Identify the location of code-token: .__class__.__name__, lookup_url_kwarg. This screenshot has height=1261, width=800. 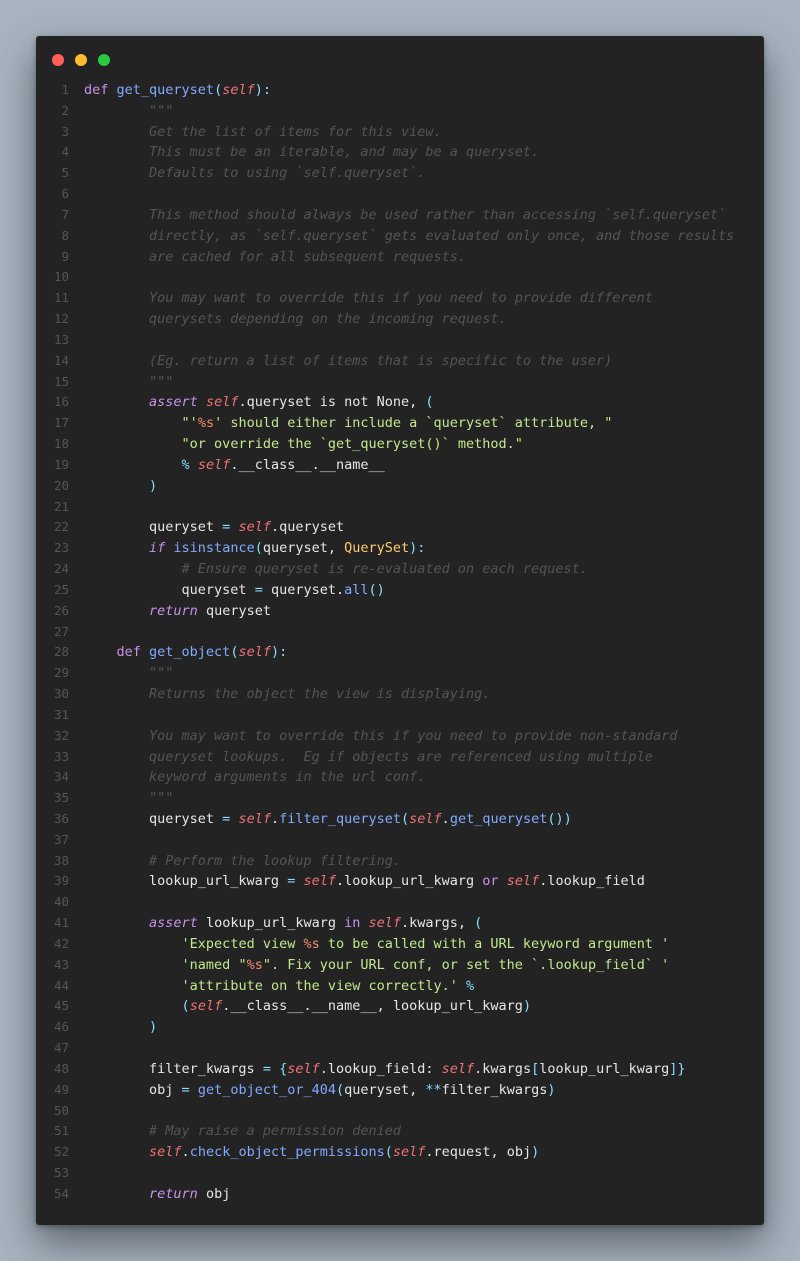
(372, 1006).